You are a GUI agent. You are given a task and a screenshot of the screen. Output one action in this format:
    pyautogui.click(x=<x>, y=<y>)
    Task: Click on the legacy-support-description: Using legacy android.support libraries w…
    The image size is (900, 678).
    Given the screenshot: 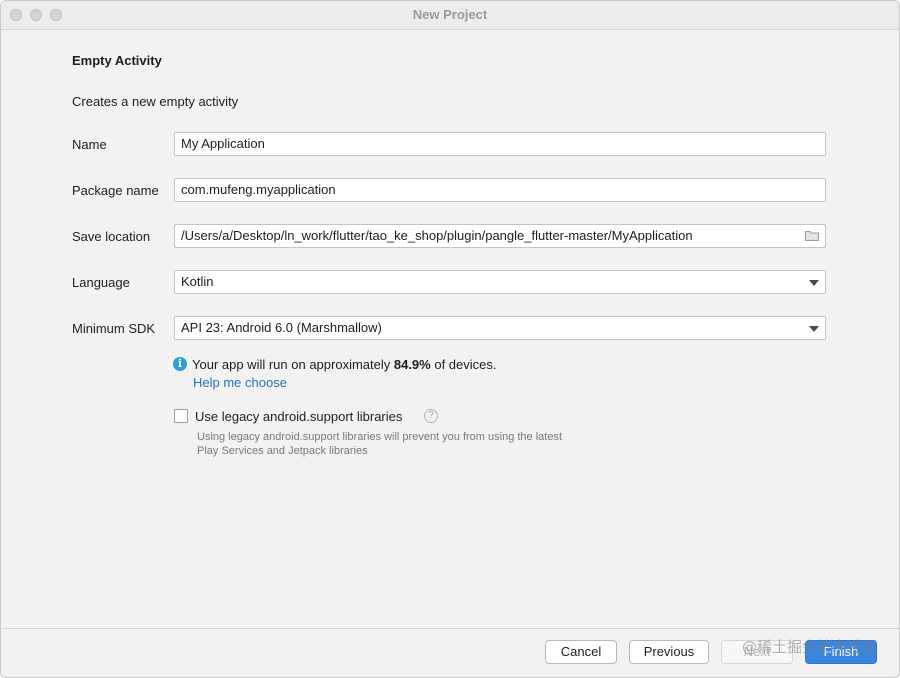 What is the action you would take?
    pyautogui.click(x=380, y=444)
    